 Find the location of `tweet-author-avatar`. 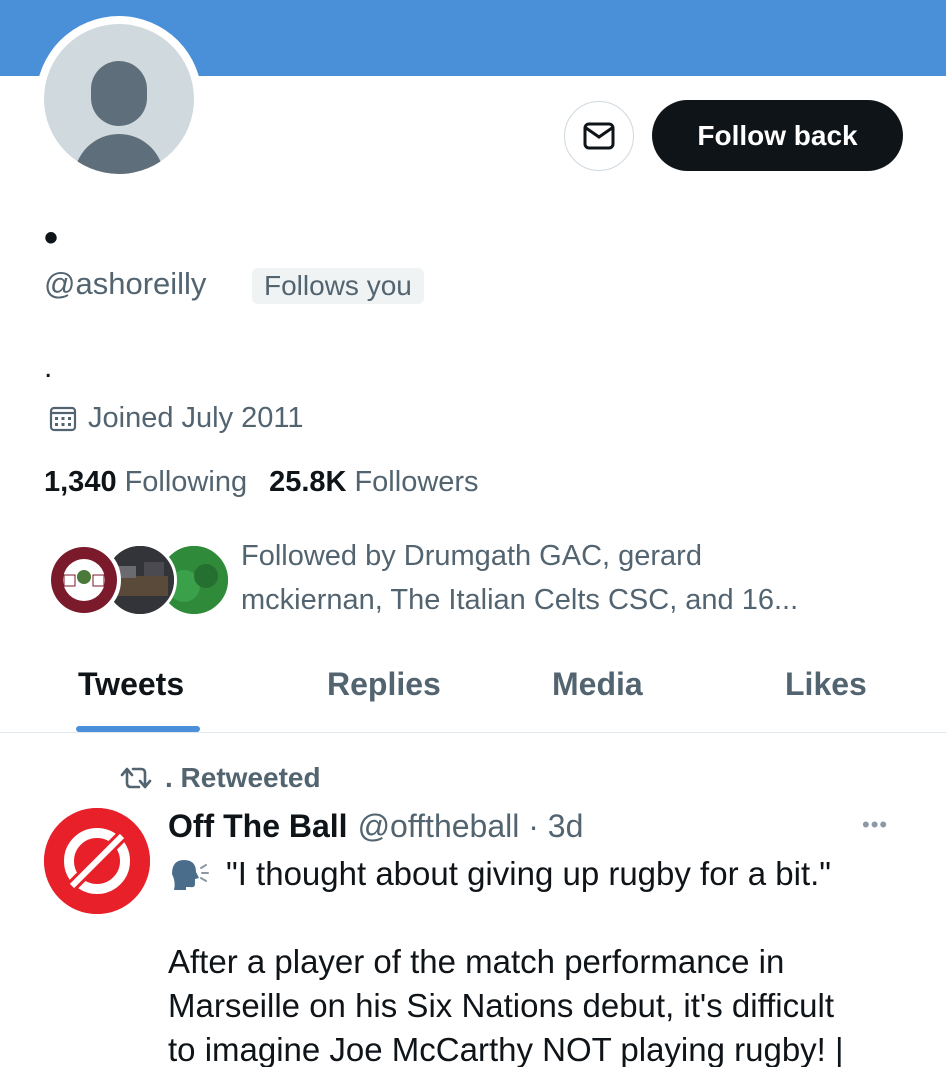

tweet-author-avatar is located at coordinates (97, 861).